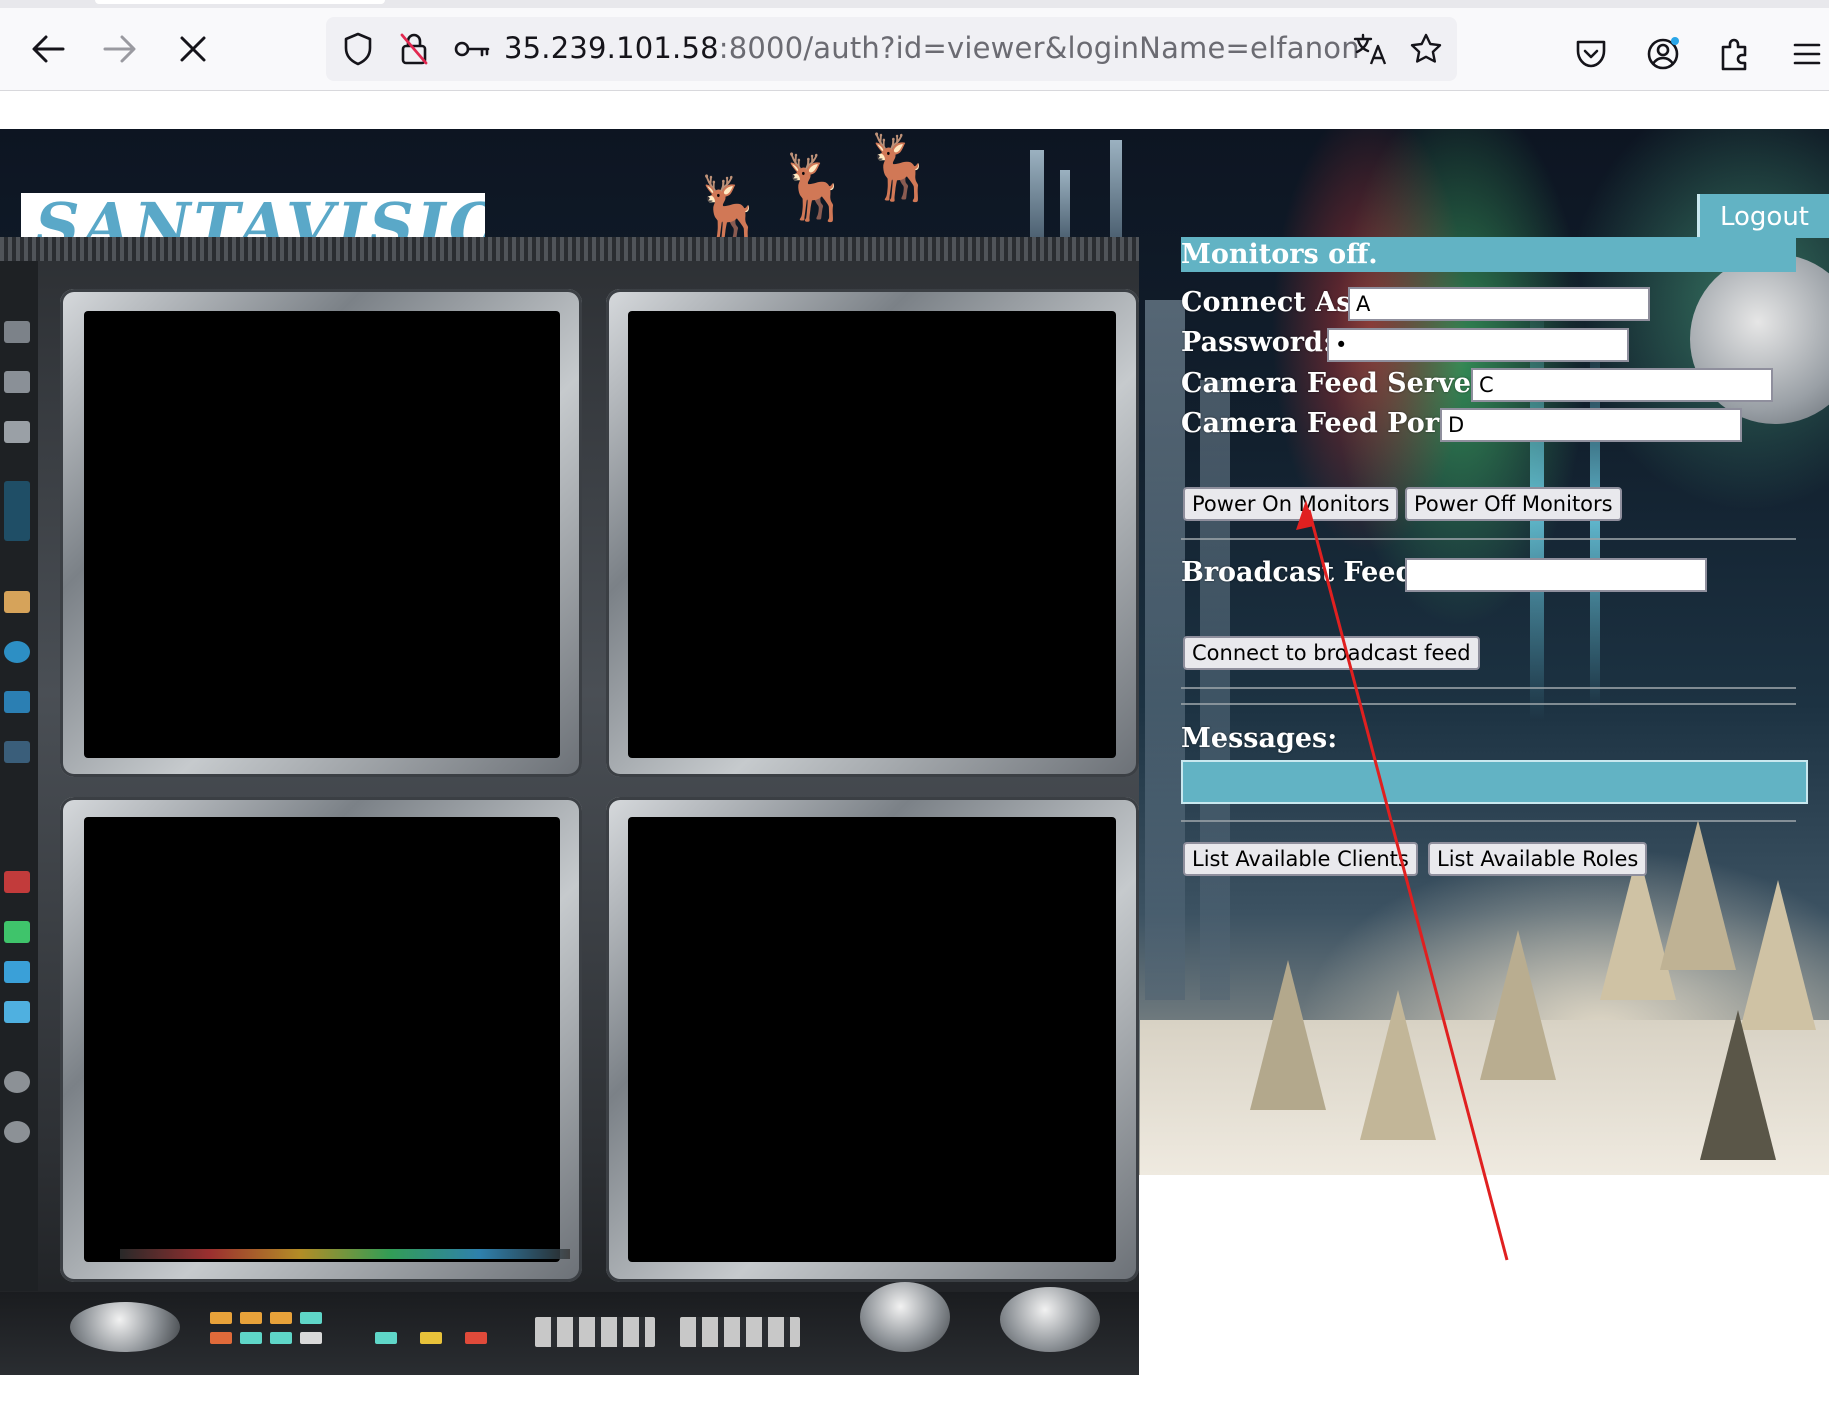 This screenshot has width=1829, height=1410. What do you see at coordinates (1488, 254) in the screenshot?
I see `monitor-status: Monitors off.` at bounding box center [1488, 254].